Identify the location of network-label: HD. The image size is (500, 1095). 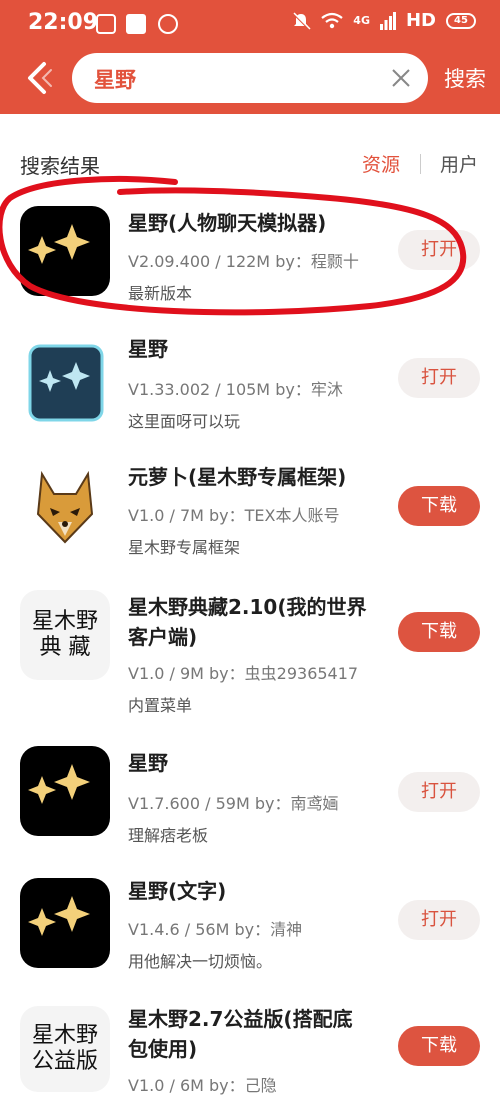
(420, 20).